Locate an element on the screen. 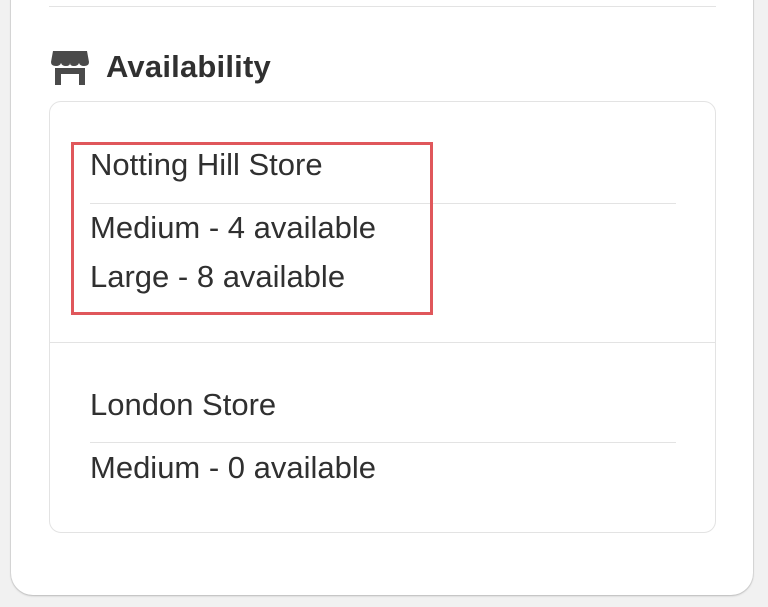 The image size is (768, 607). section-header: Availability is located at coordinates (160, 67).